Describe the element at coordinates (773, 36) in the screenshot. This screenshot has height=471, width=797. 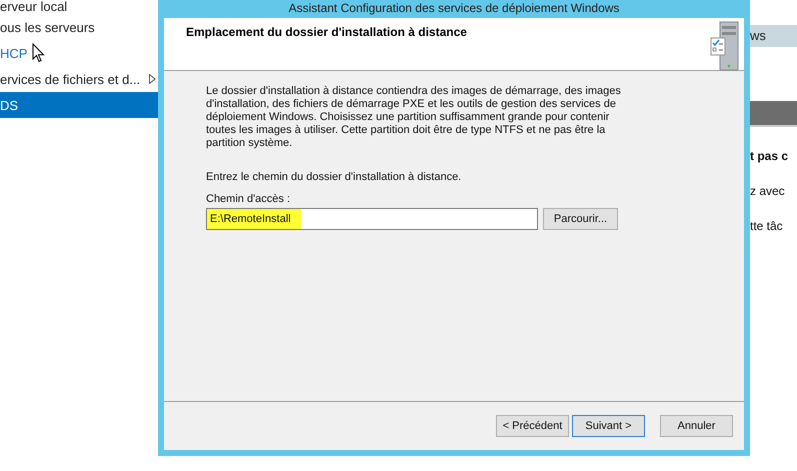
I see `tab: ws` at that location.